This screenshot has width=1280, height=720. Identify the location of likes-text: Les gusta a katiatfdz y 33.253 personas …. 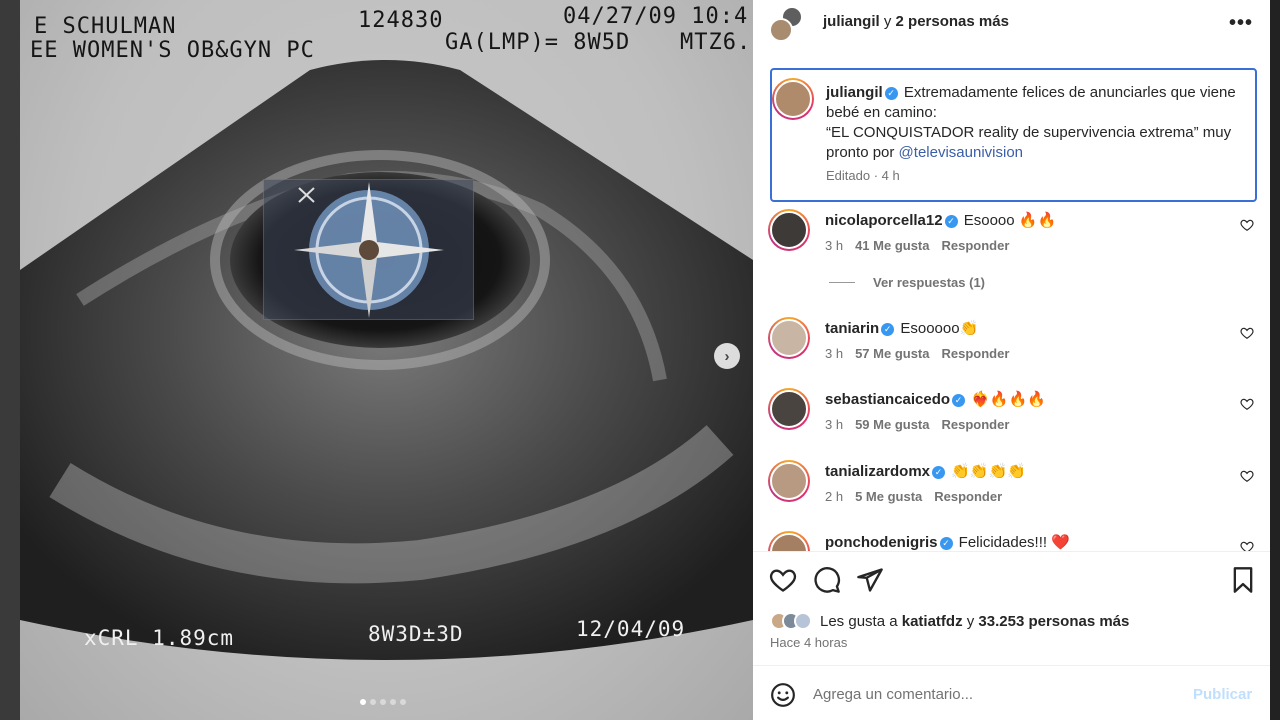
(974, 621).